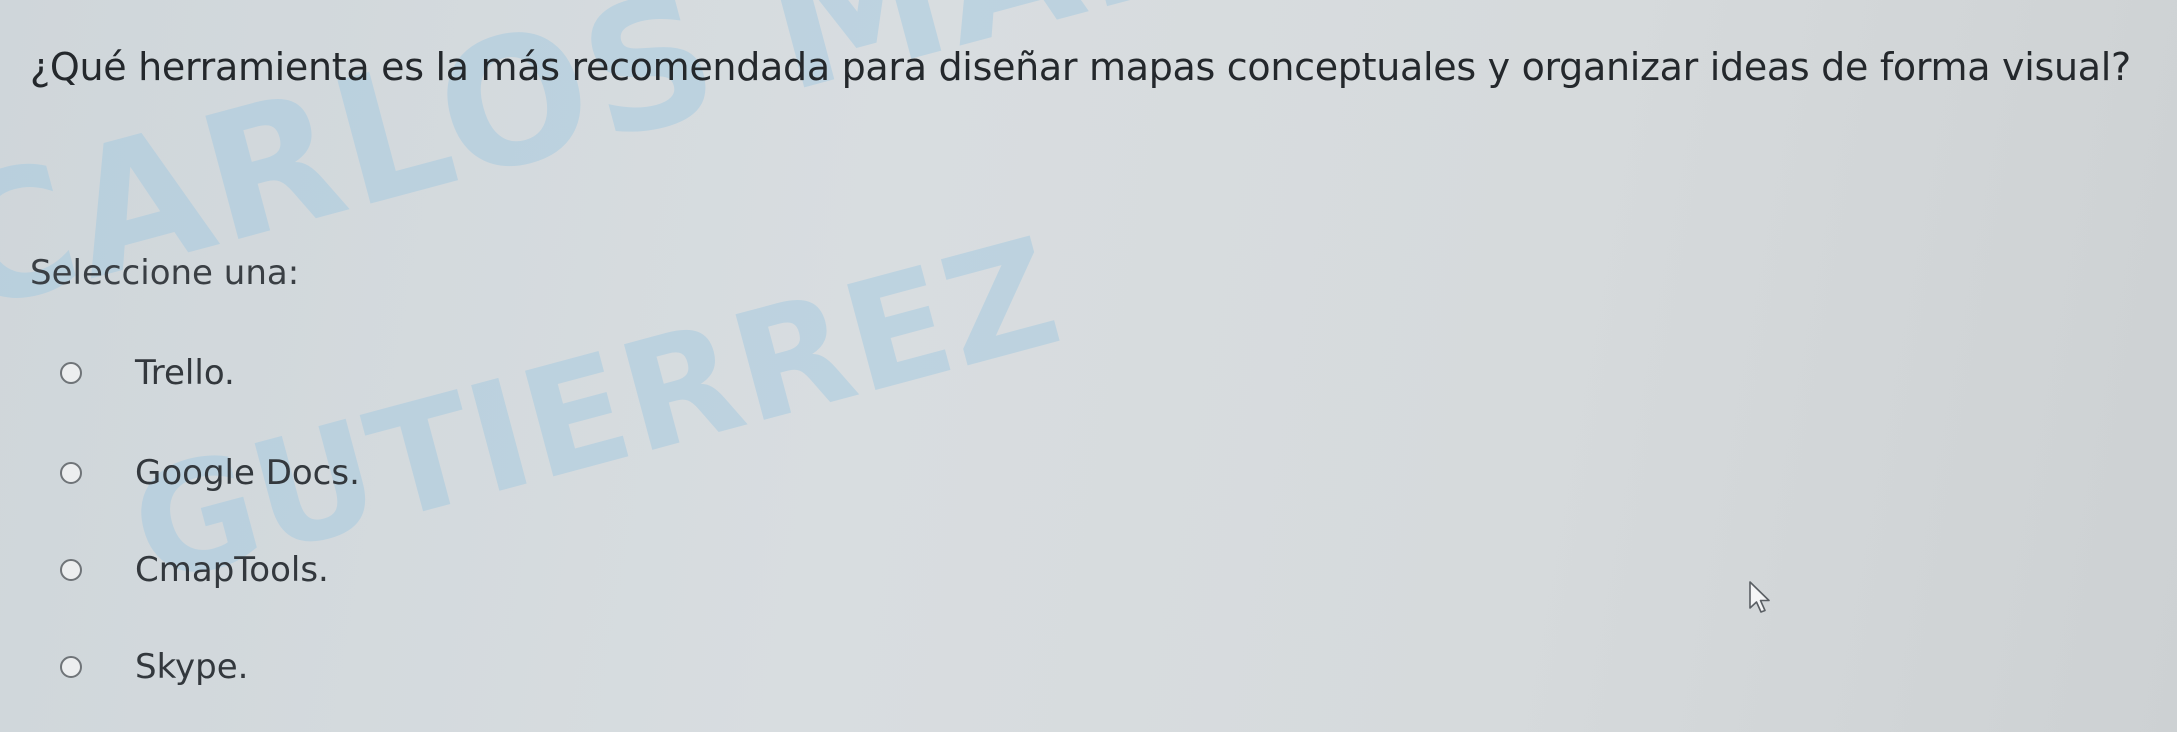 This screenshot has height=732, width=2177. Describe the element at coordinates (232, 570) in the screenshot. I see `option-label: CmapTools.` at that location.